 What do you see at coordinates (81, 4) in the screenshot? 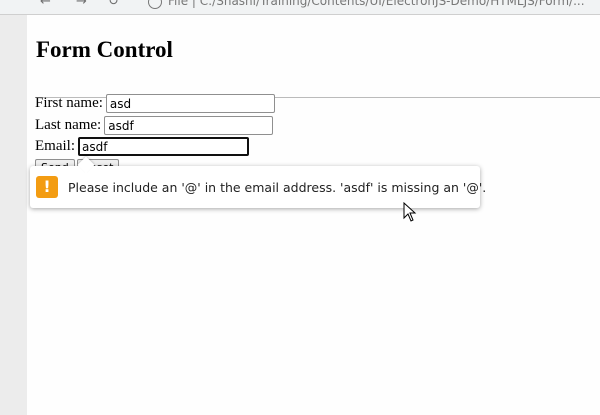
I see `forward-arrow-icon: →` at bounding box center [81, 4].